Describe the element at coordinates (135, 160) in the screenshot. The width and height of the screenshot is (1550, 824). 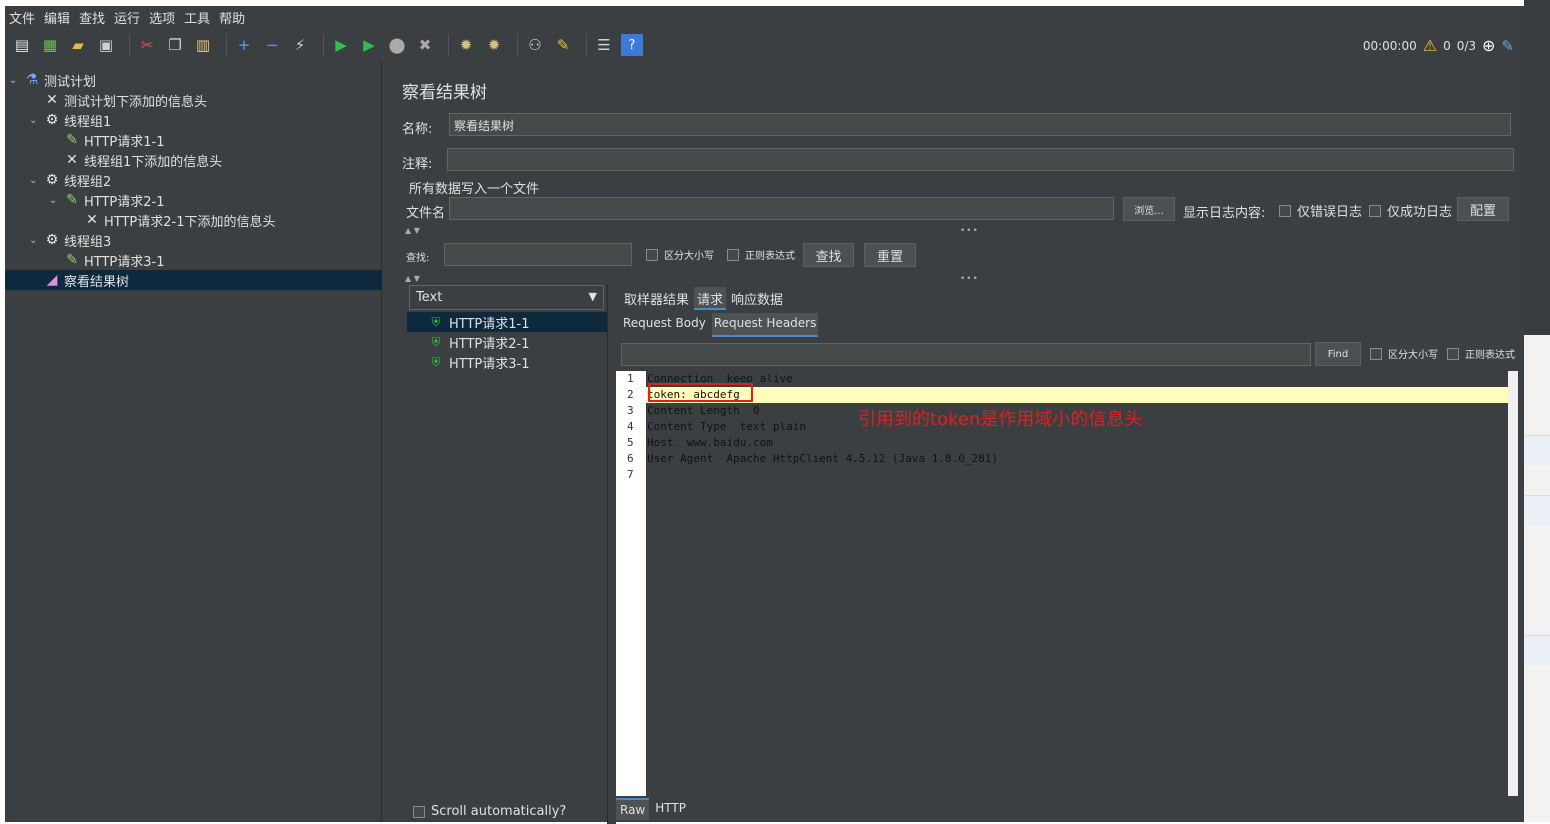
I see `tree-node-group1-header: ✕ 线程组1下添加的信息头` at that location.